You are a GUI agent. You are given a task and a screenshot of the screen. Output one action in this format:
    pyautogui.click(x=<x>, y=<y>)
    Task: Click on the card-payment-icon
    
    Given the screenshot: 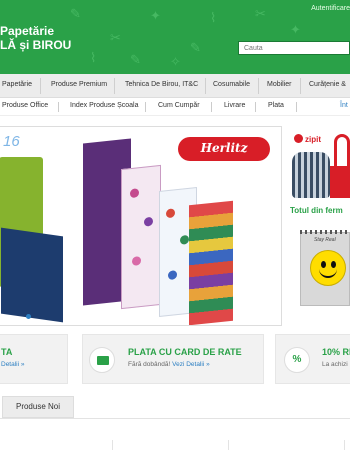 What is the action you would take?
    pyautogui.click(x=102, y=360)
    